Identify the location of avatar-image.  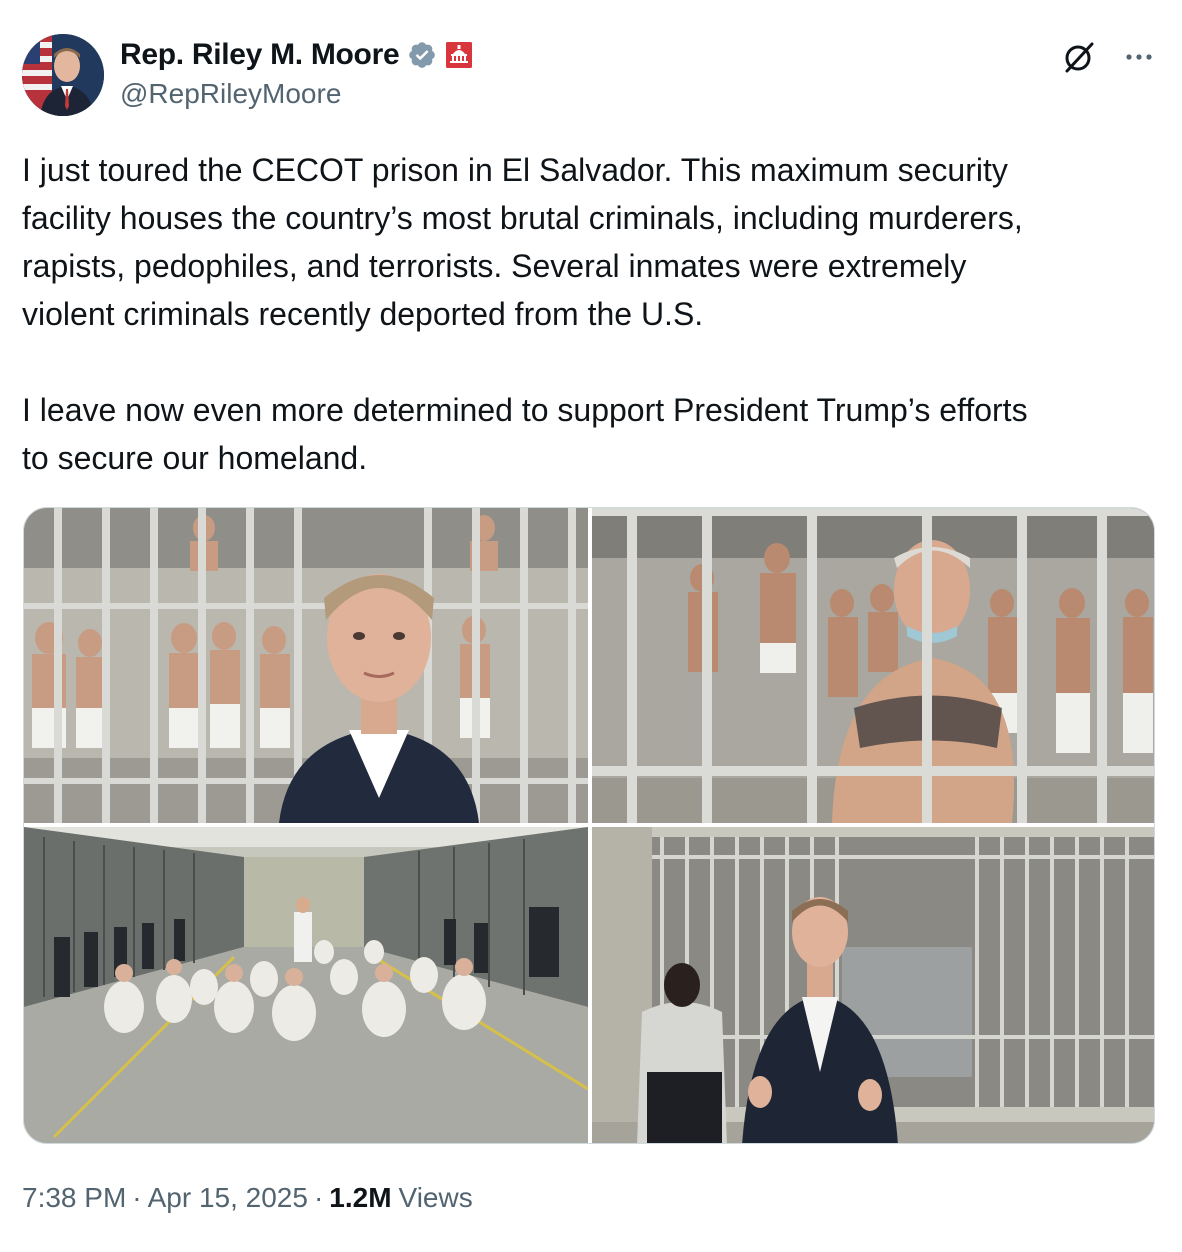
(63, 75).